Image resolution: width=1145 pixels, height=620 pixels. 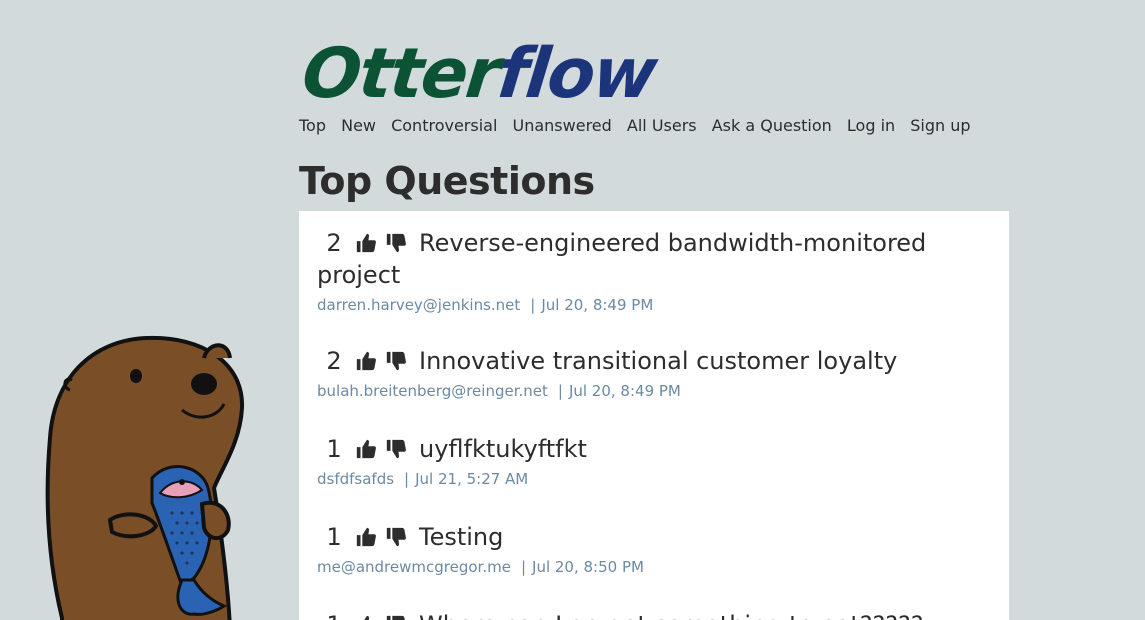 I want to click on question-author: bulah.breitenberg@reinger.net, so click(x=432, y=391).